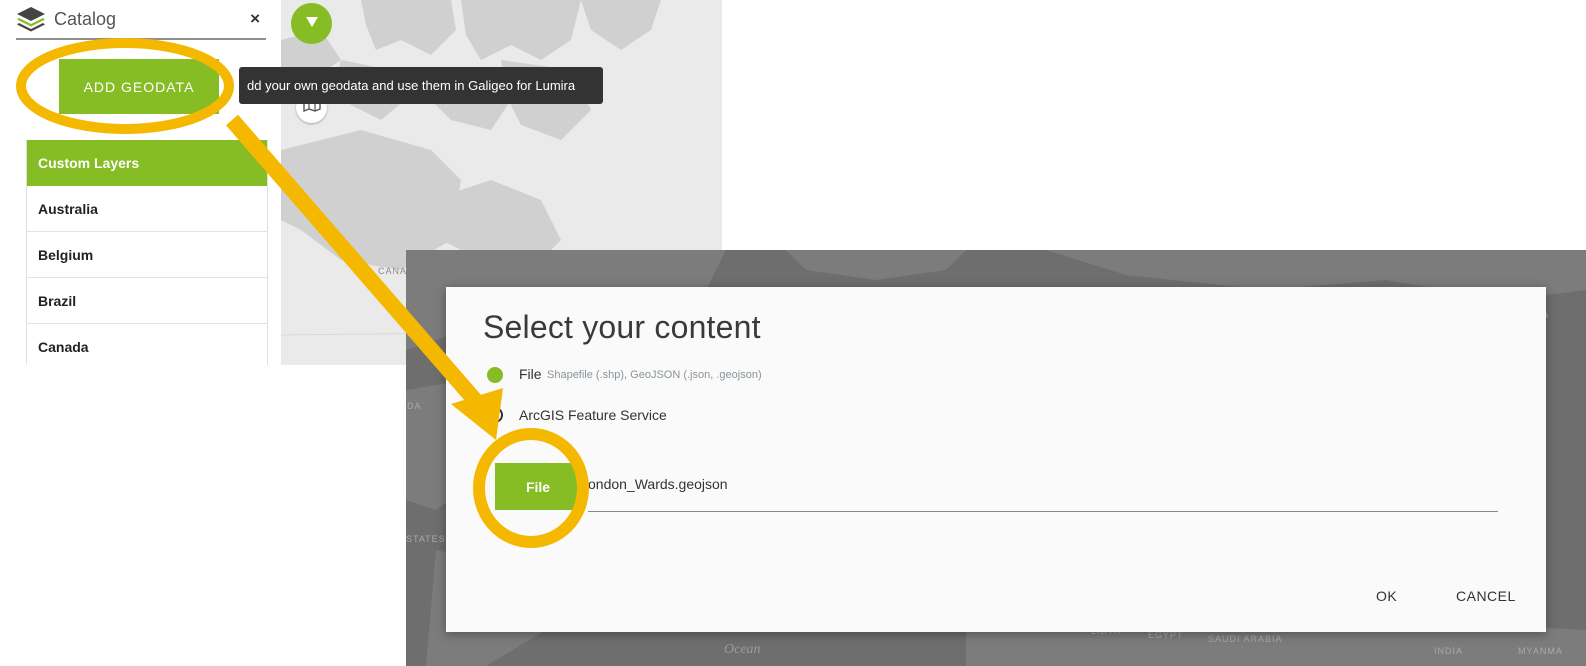  What do you see at coordinates (414, 406) in the screenshot?
I see `map-label-ada: ADA` at bounding box center [414, 406].